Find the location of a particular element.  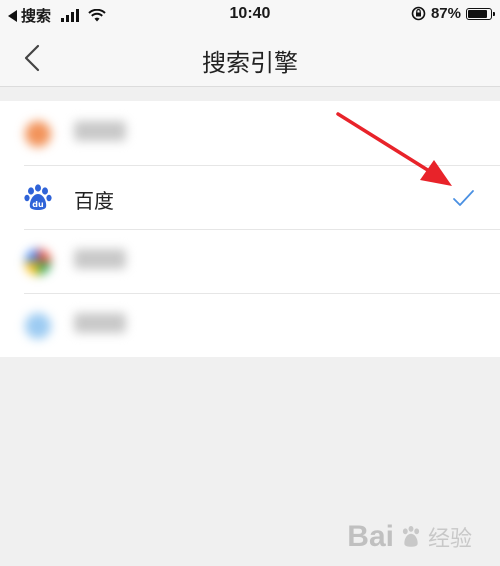

navigation-bar: 搜索引擎 is located at coordinates (250, 58).